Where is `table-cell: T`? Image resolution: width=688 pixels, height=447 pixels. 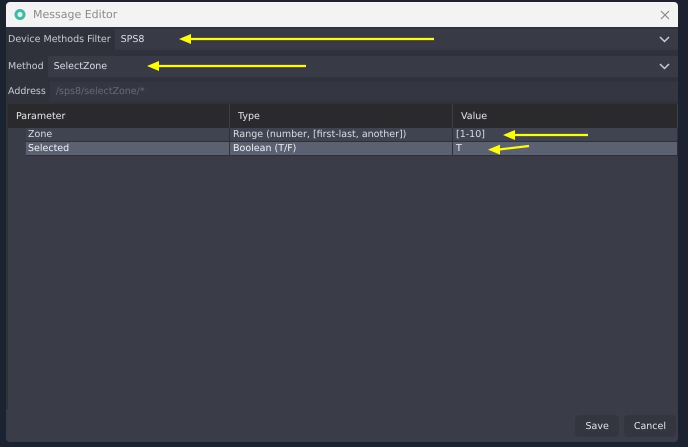
table-cell: T is located at coordinates (565, 149).